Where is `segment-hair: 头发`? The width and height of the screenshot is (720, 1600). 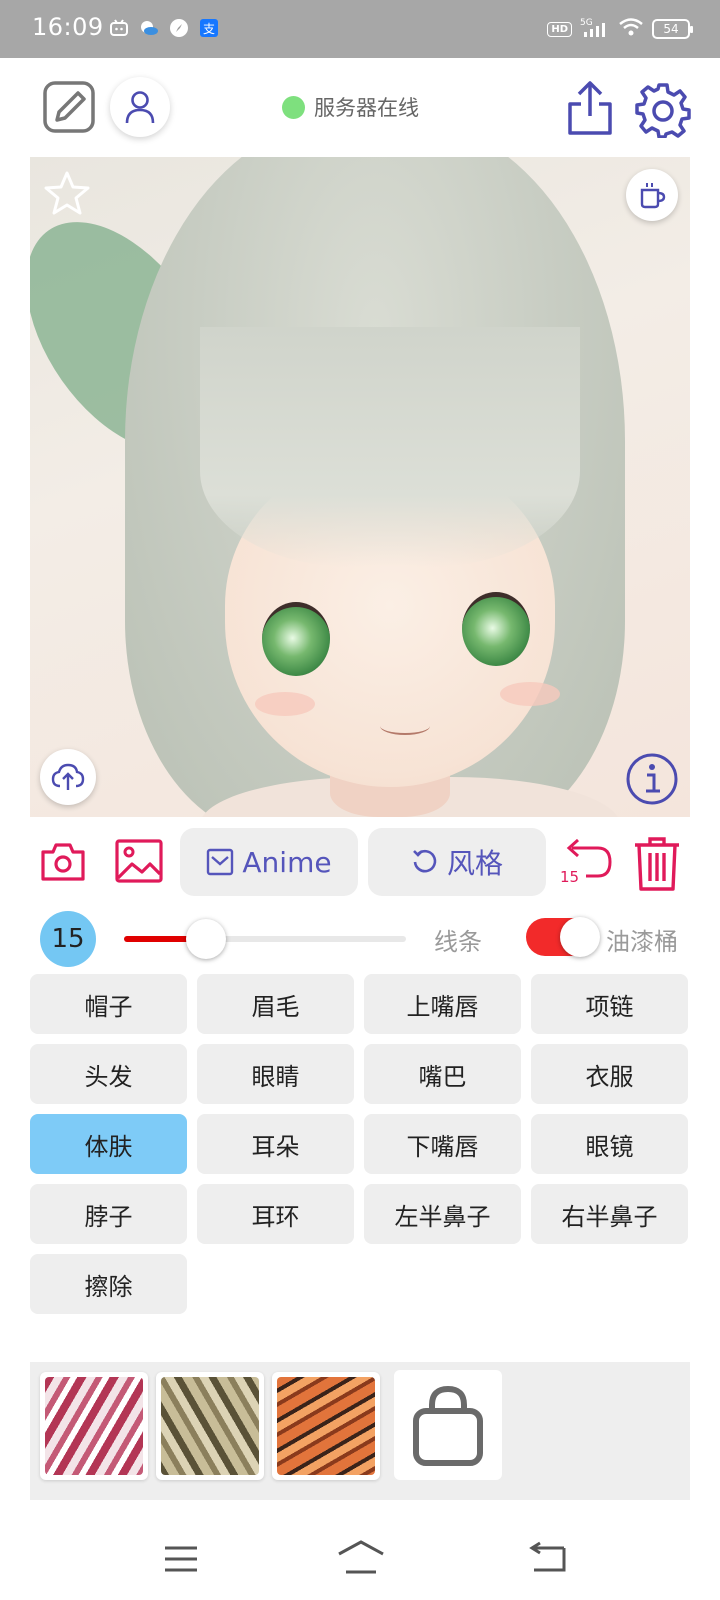 segment-hair: 头发 is located at coordinates (108, 1074).